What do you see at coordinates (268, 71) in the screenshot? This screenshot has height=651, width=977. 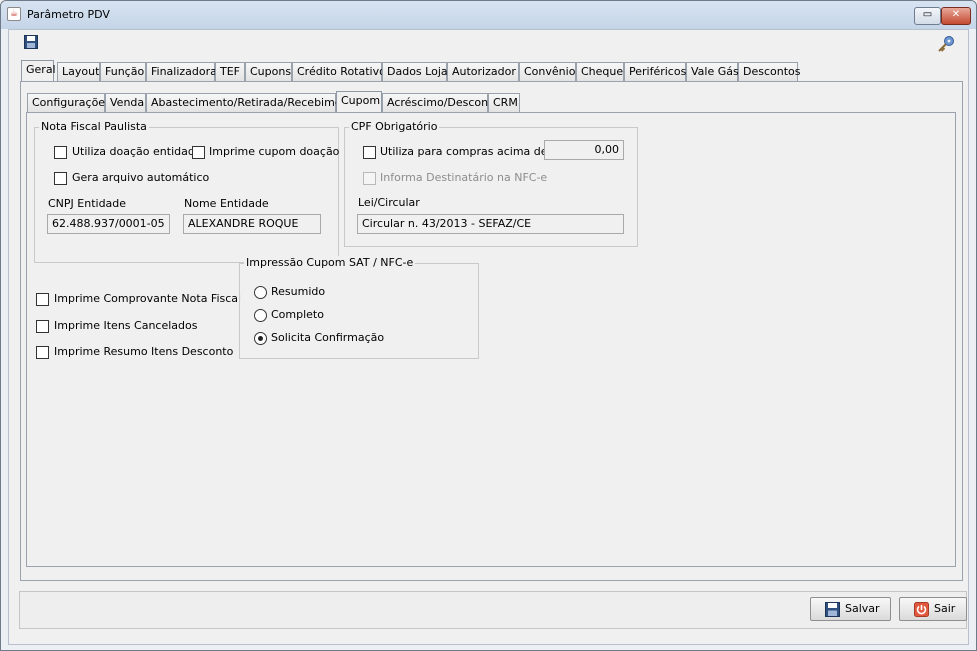 I see `tab-cupons: Cupons` at bounding box center [268, 71].